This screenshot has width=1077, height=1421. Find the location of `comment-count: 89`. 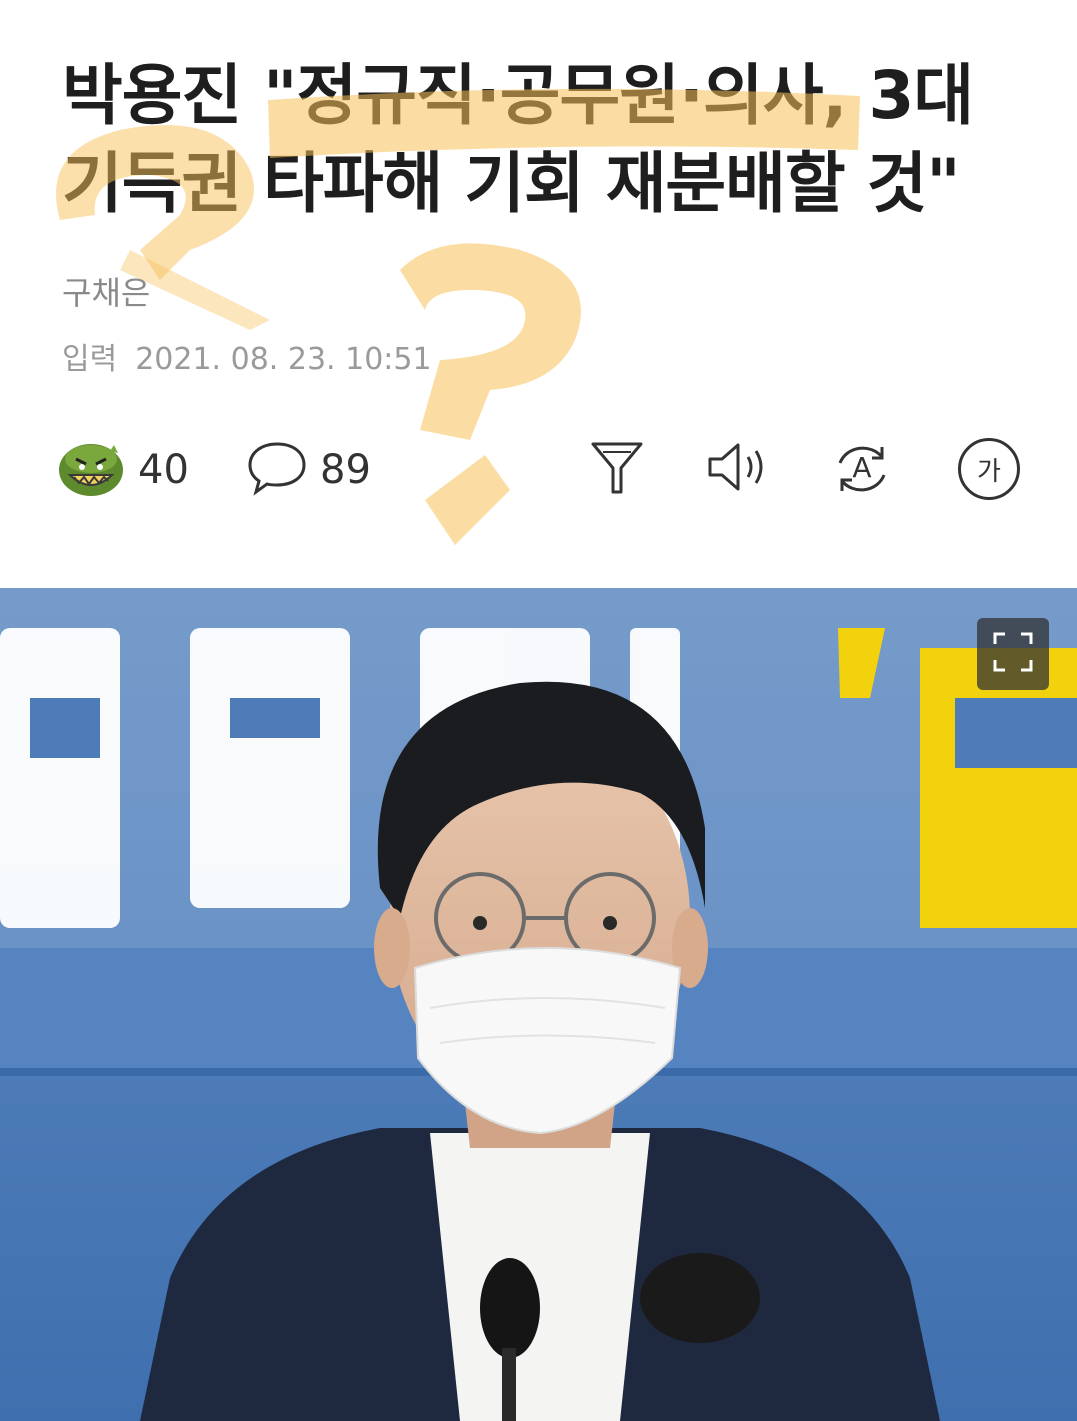

comment-count: 89 is located at coordinates (345, 470).